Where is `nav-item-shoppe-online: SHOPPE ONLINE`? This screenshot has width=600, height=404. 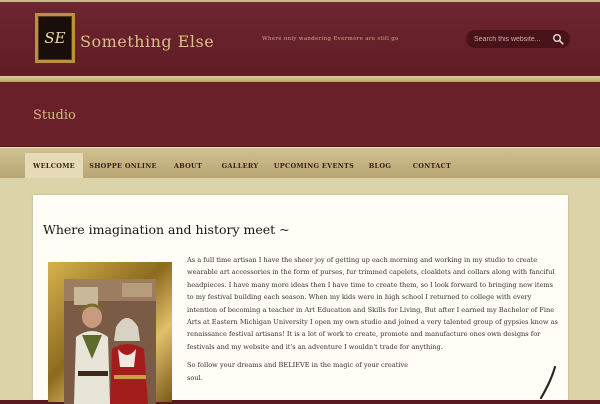 nav-item-shoppe-online: SHOPPE ONLINE is located at coordinates (123, 166).